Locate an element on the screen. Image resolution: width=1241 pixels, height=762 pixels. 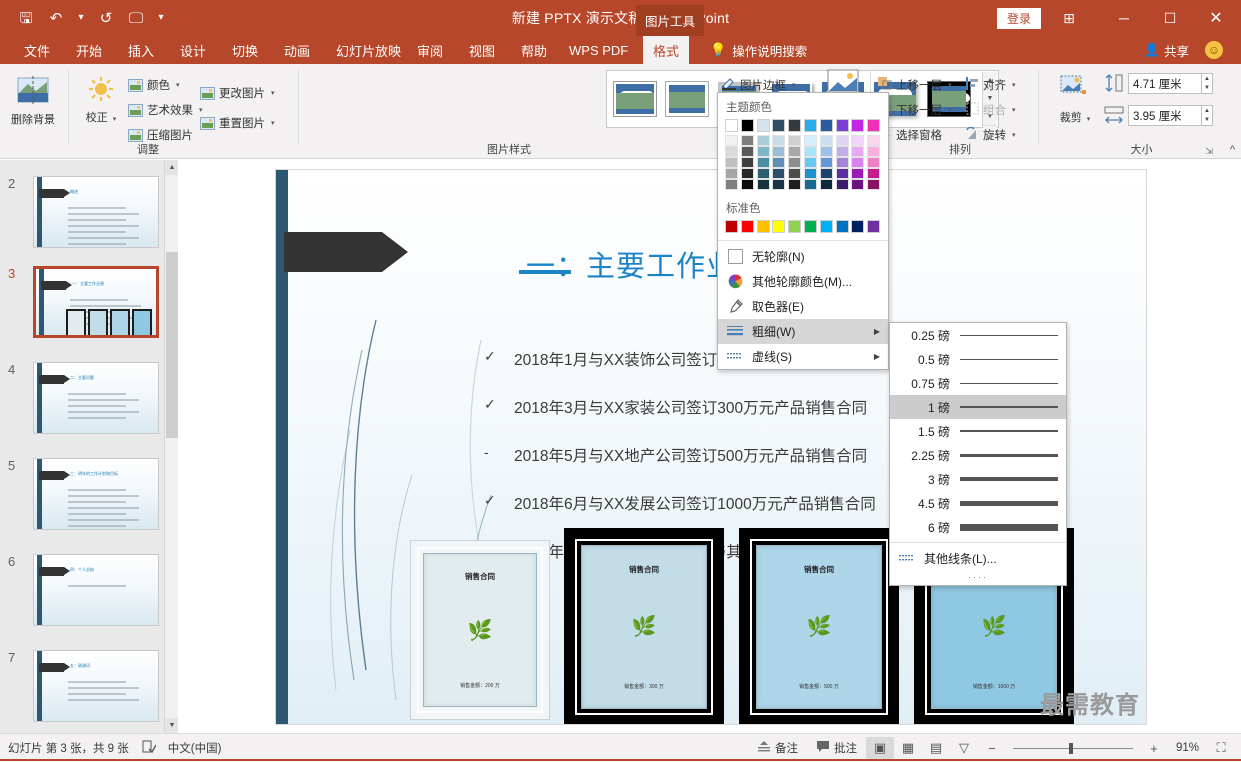
tab-8: 视图 is located at coordinates (482, 50).